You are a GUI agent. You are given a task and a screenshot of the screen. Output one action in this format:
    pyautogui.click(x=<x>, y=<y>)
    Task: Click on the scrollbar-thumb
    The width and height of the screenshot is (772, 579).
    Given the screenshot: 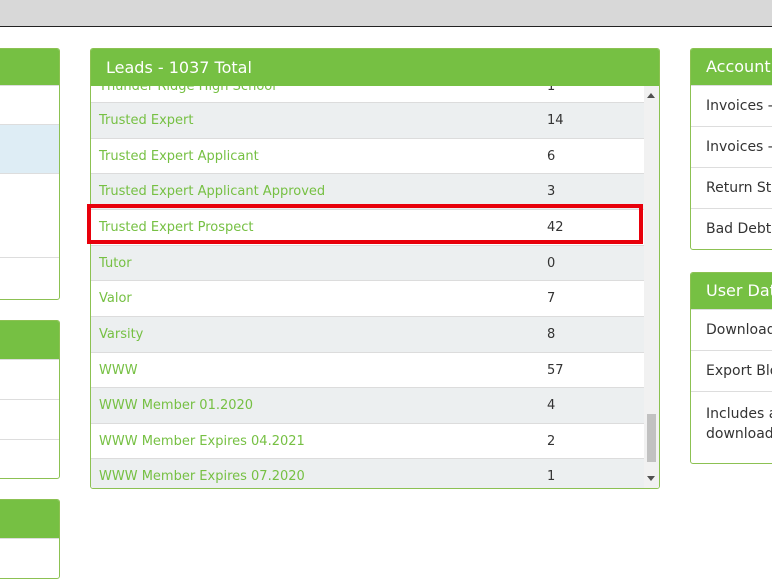 What is the action you would take?
    pyautogui.click(x=651, y=438)
    